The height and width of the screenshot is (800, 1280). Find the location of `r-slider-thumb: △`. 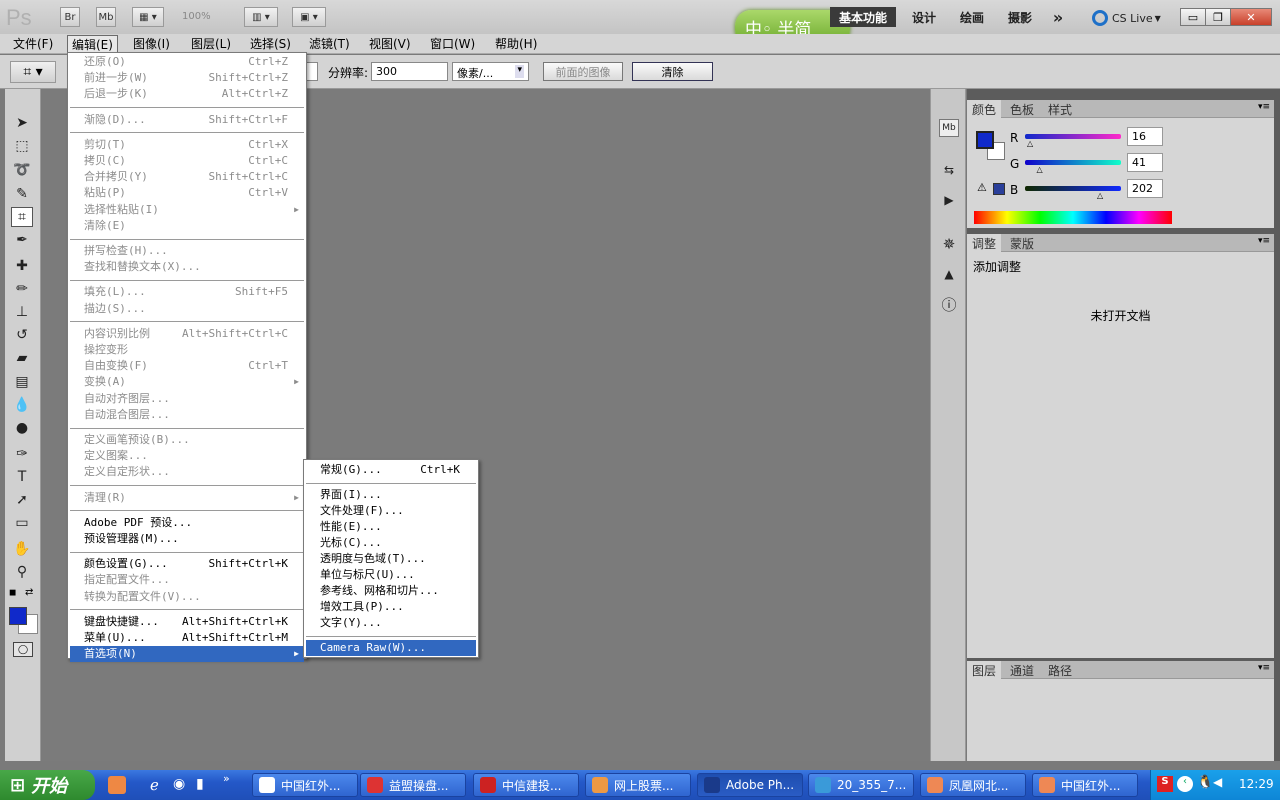

r-slider-thumb: △ is located at coordinates (1030, 143).